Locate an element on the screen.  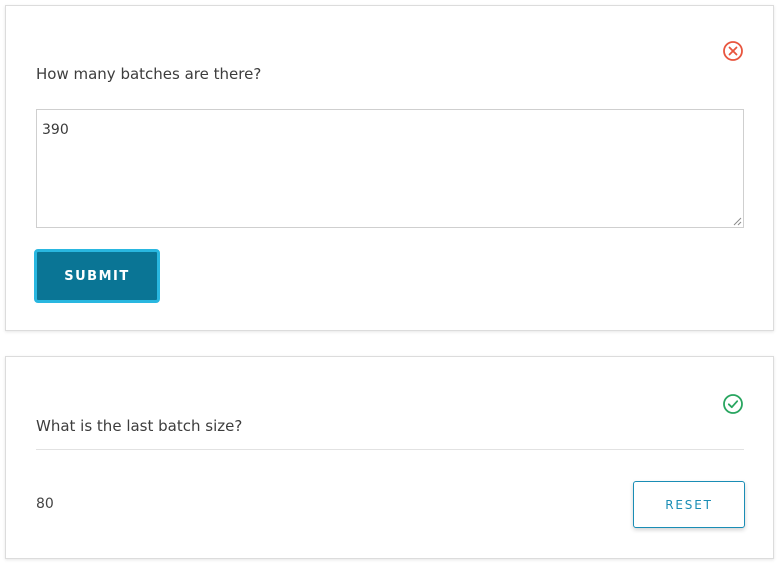
divider is located at coordinates (390, 449).